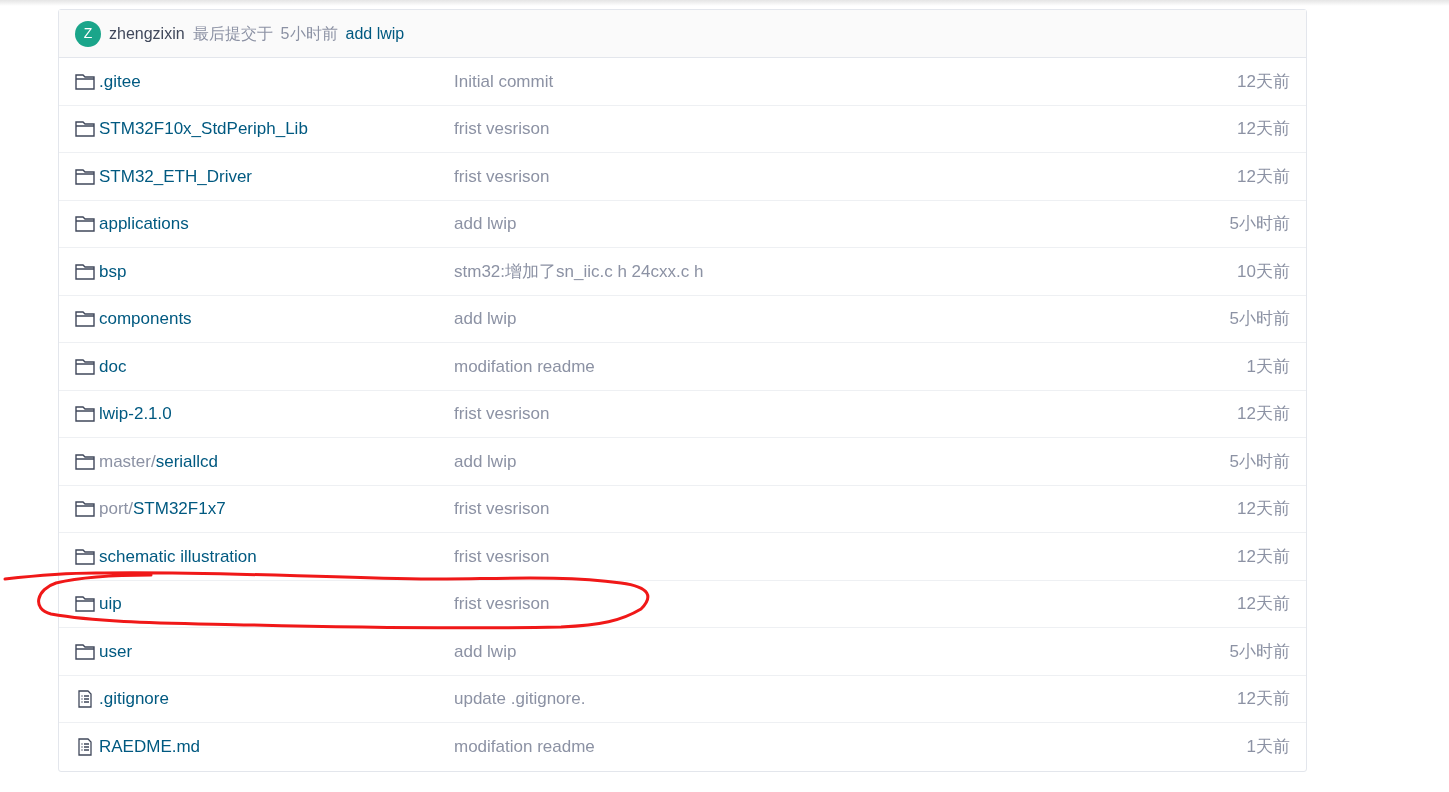  I want to click on folder-link: uip, so click(110, 604).